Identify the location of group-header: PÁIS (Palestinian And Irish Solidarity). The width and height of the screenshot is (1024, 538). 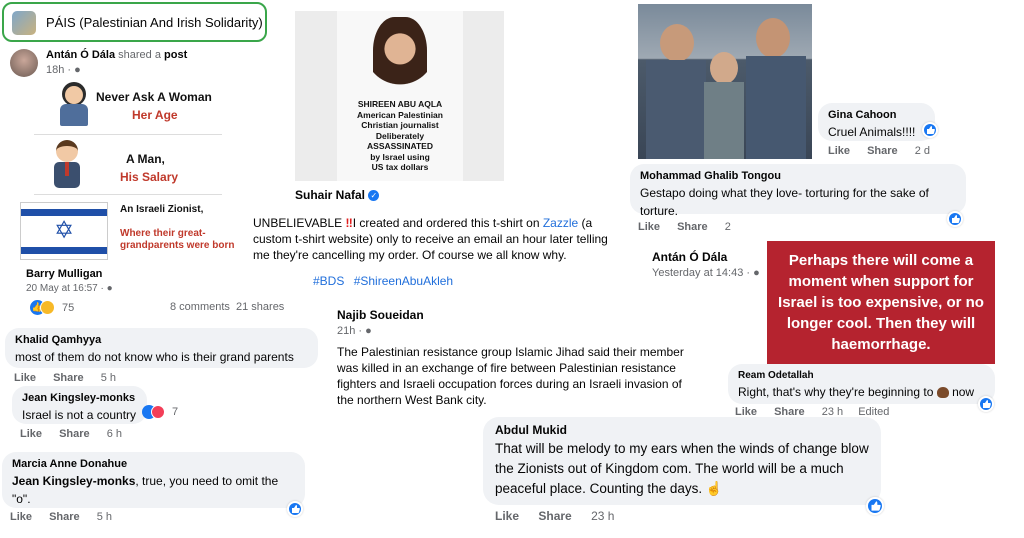
(134, 22).